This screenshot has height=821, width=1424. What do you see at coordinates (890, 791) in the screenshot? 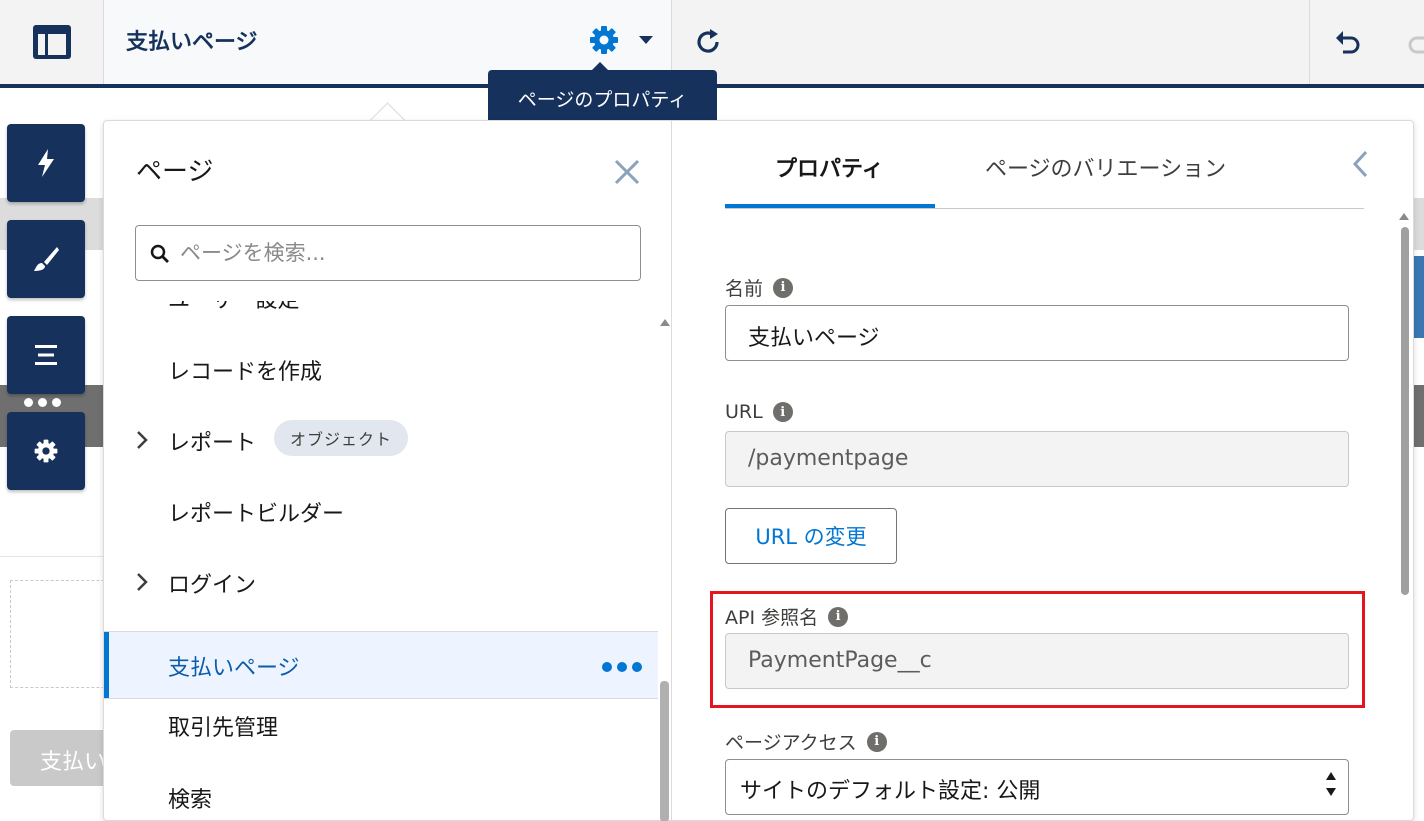
I see `page-access-value: サイトのデフォルト設定: 公開` at bounding box center [890, 791].